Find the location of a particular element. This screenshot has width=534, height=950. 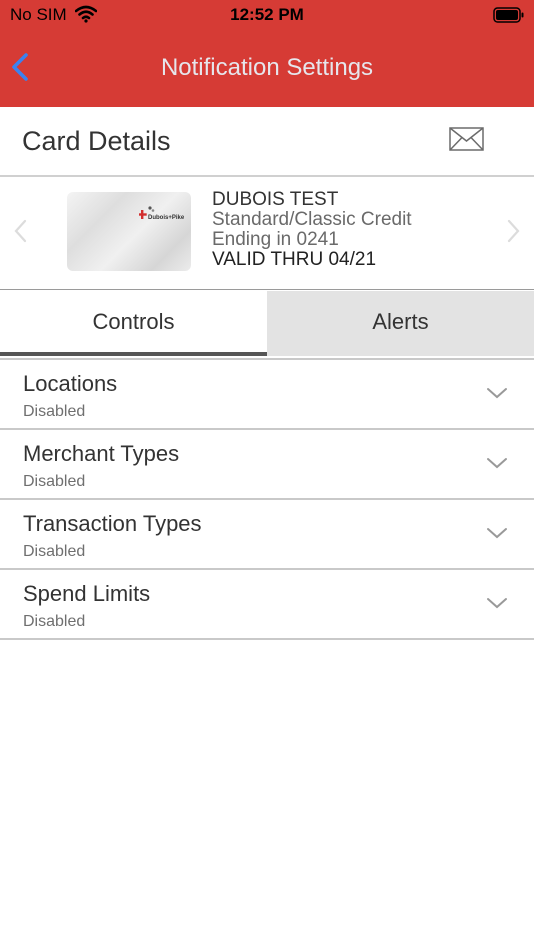

card-image: Dubois+Pike is located at coordinates (129, 231).